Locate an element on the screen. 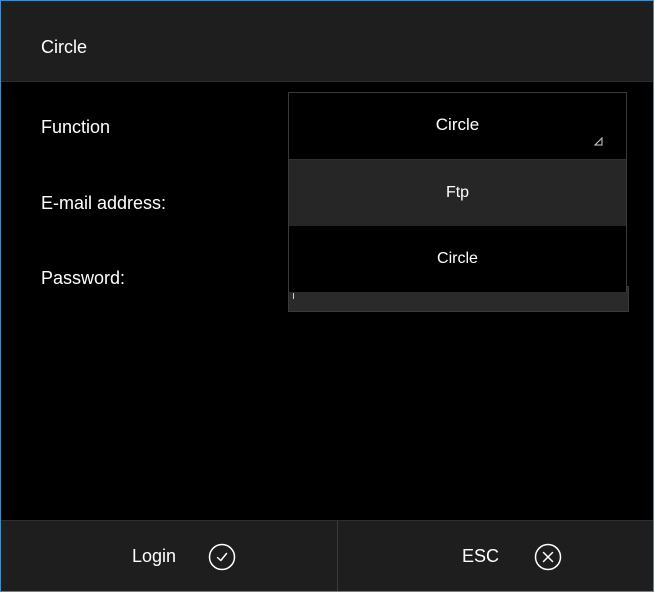  login-button: Login is located at coordinates (169, 556).